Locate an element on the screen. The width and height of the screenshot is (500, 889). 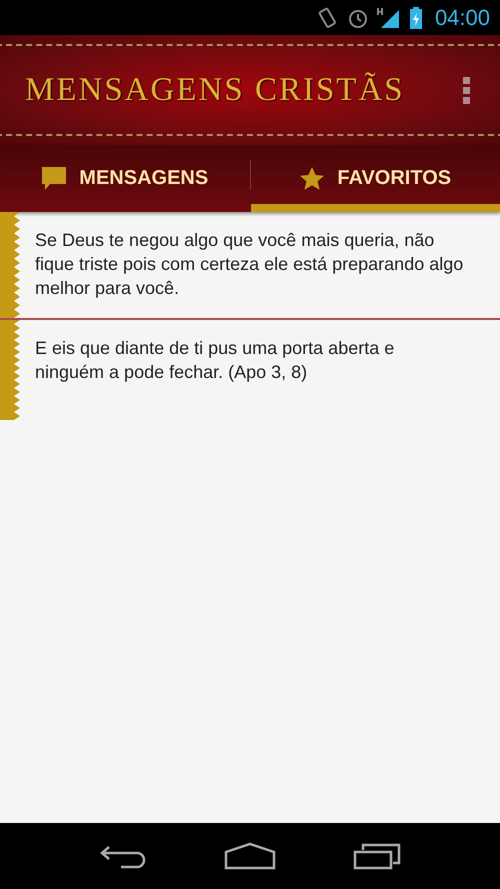
message-card: E eis que diante de ti pus uma porta aberta e ninguém a pode fechar. (Apo 3, 8) is located at coordinates (250, 370).